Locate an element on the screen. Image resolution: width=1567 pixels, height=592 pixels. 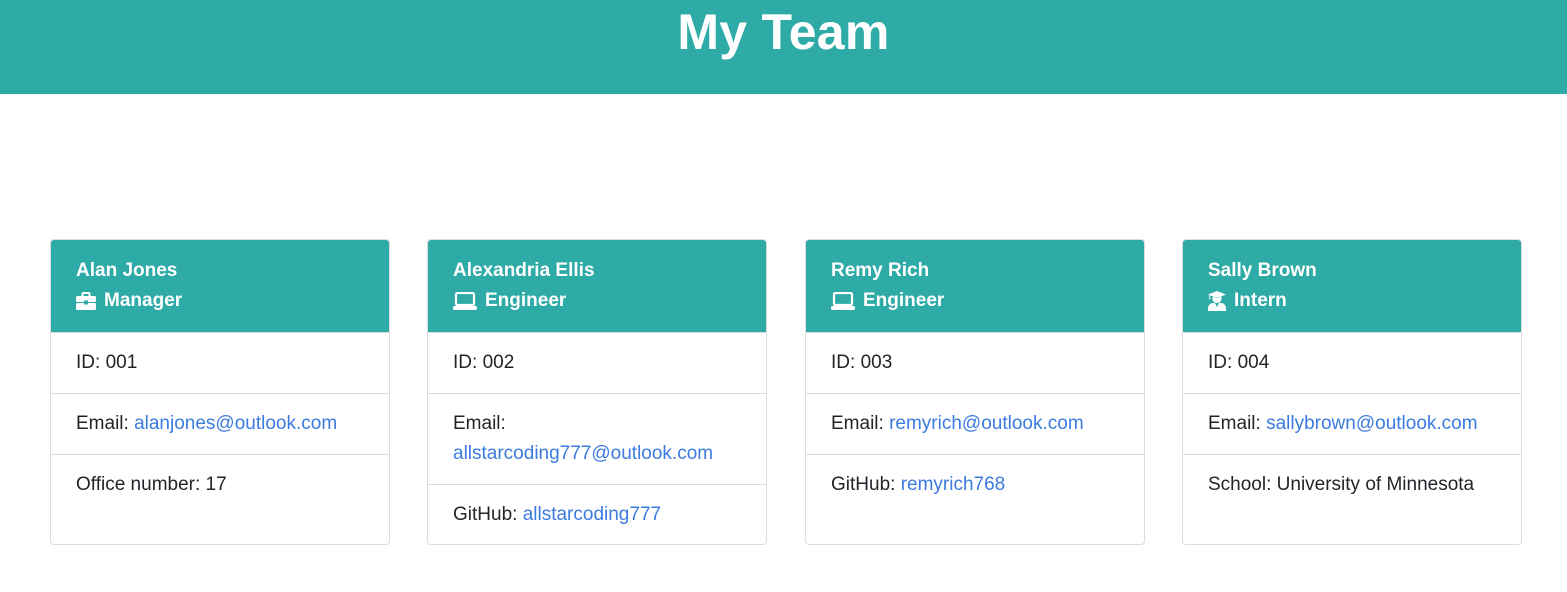
card-header: Alan Jones Manager is located at coordinates (220, 286).